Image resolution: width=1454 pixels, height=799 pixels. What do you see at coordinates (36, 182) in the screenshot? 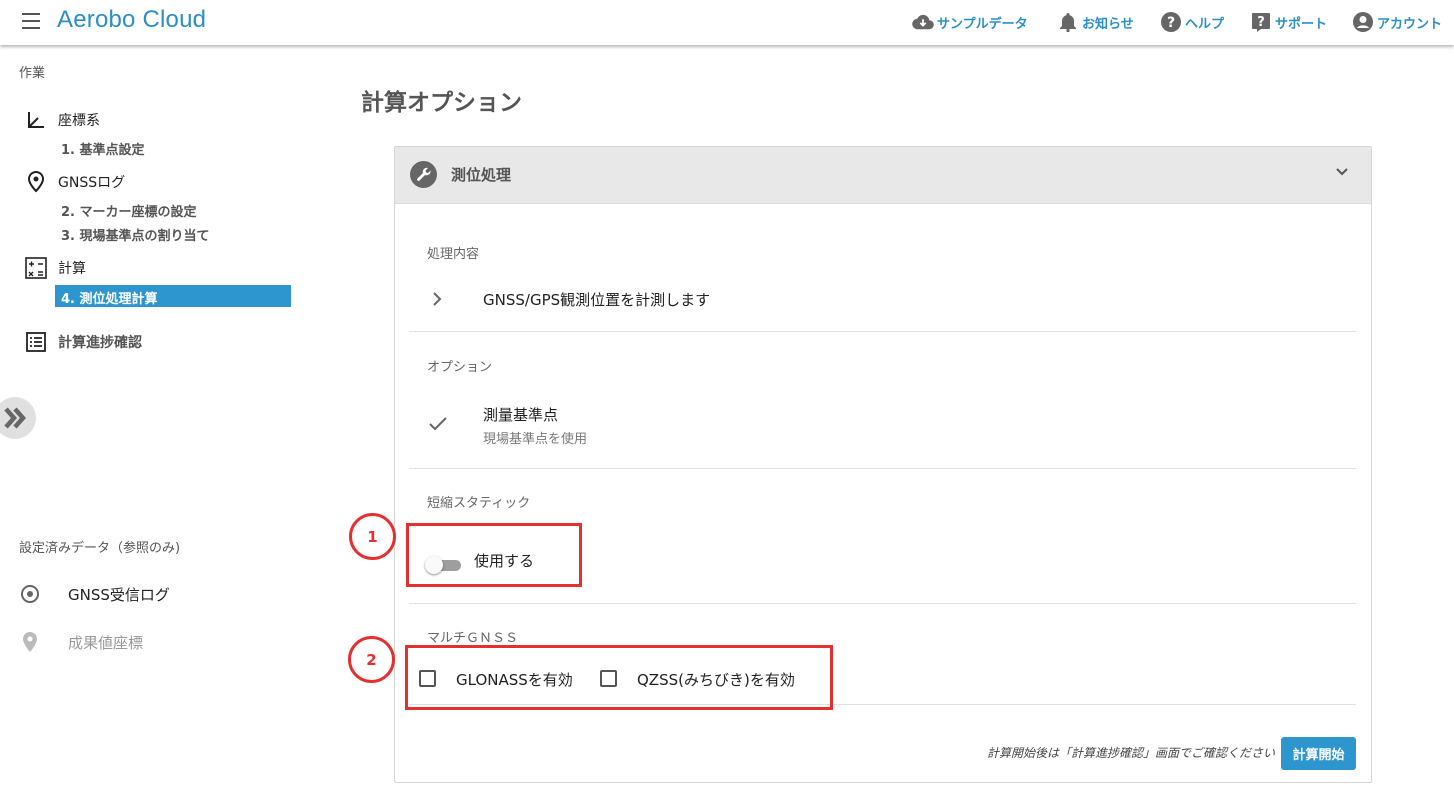
I see `location-pin-icon` at bounding box center [36, 182].